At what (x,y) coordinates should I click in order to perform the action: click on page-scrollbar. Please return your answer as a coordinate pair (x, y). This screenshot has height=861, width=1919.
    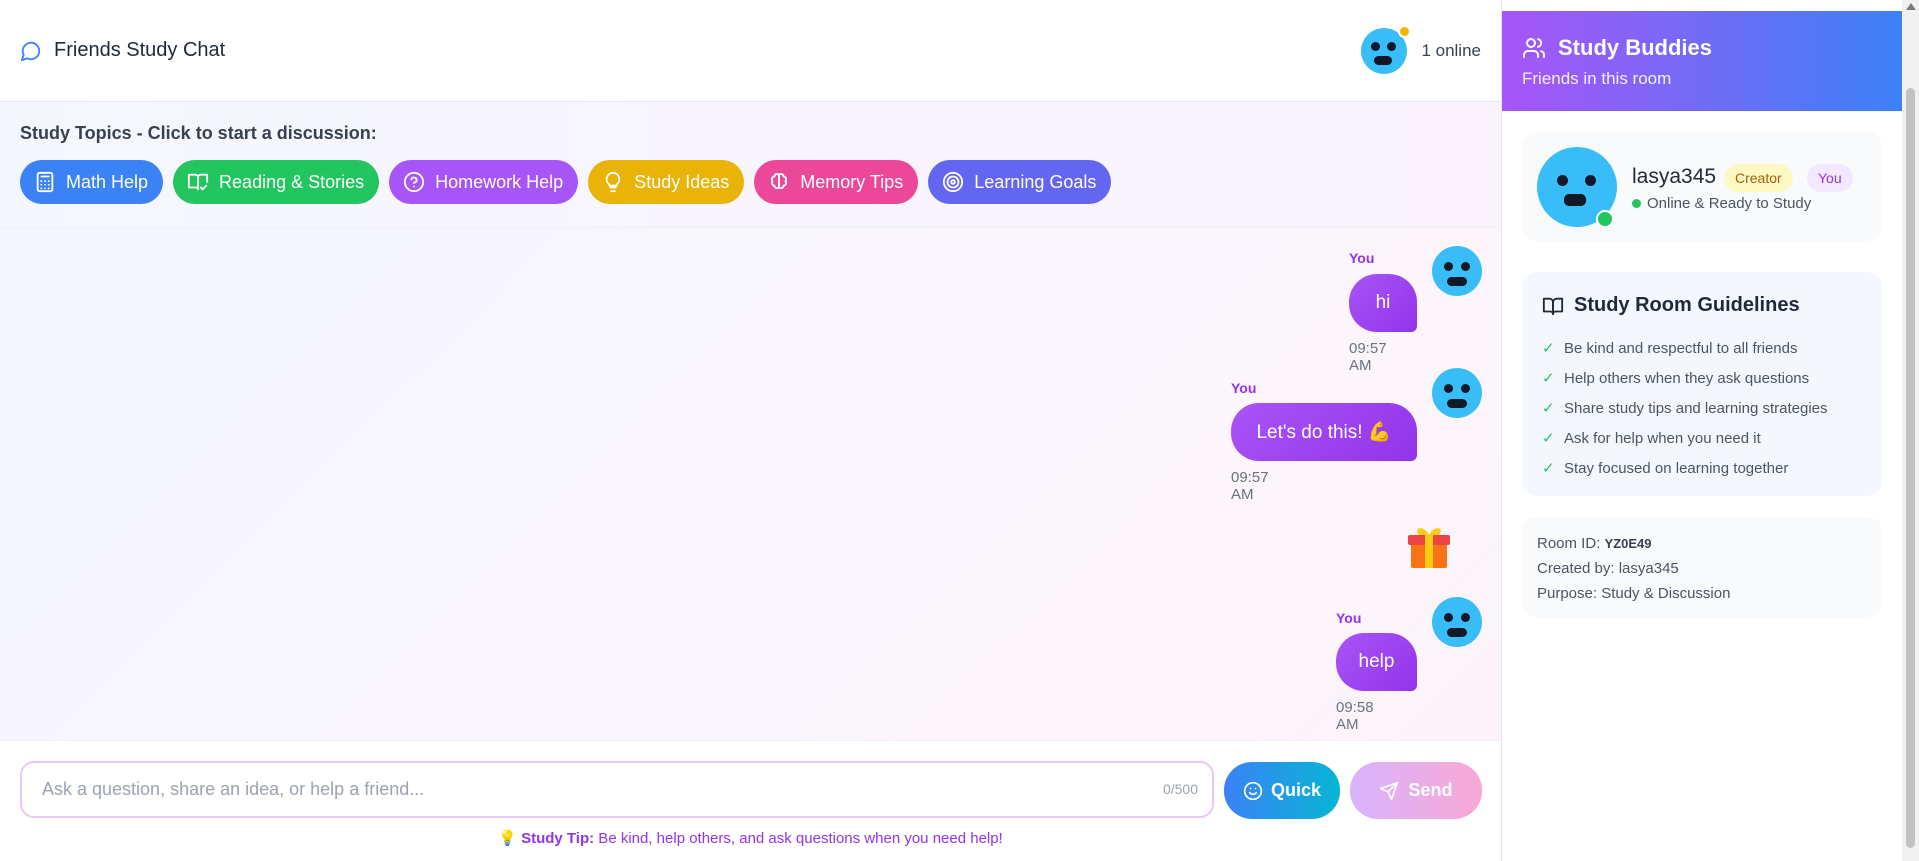
    Looking at the image, I should click on (1910, 430).